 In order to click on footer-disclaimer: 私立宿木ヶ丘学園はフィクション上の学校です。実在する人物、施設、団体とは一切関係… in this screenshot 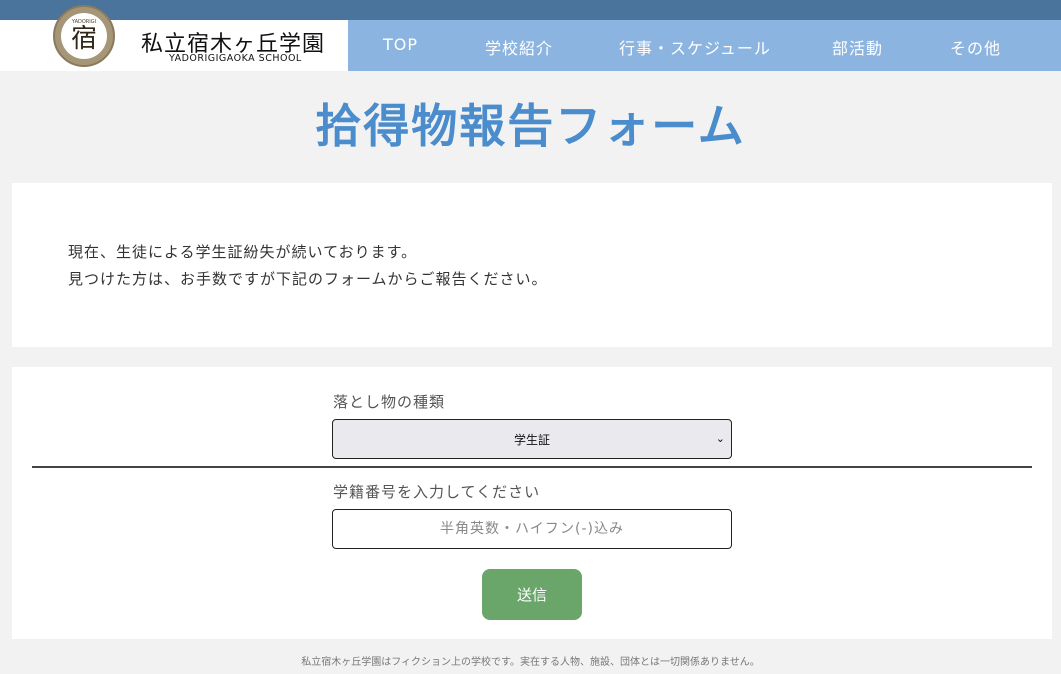, I will do `click(530, 662)`.